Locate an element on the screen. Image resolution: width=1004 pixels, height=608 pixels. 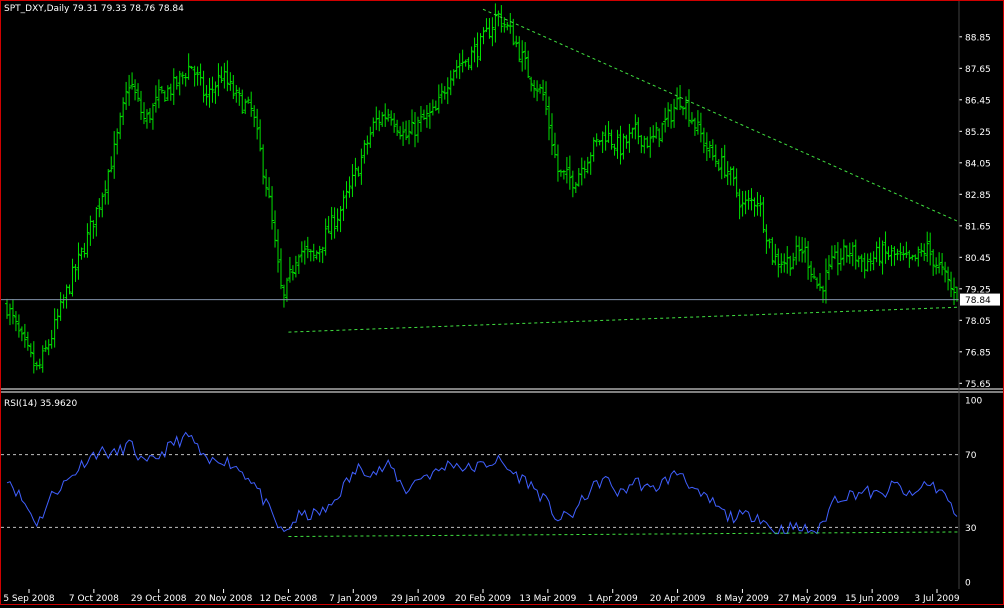
rsi-panel-header: RSI(14) 35.9620 is located at coordinates (40, 404).